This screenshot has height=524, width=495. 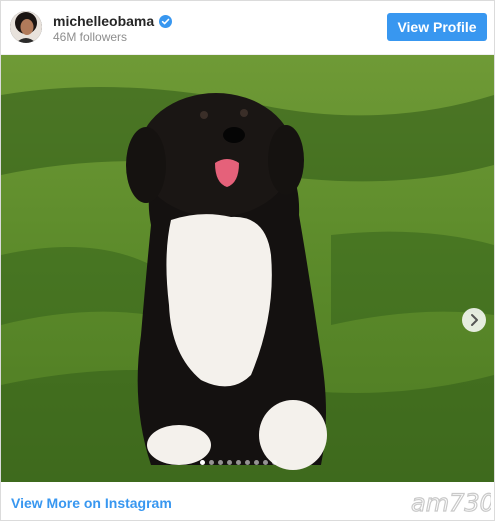 I want to click on view-more-link: View More on Instagram, so click(x=91, y=503).